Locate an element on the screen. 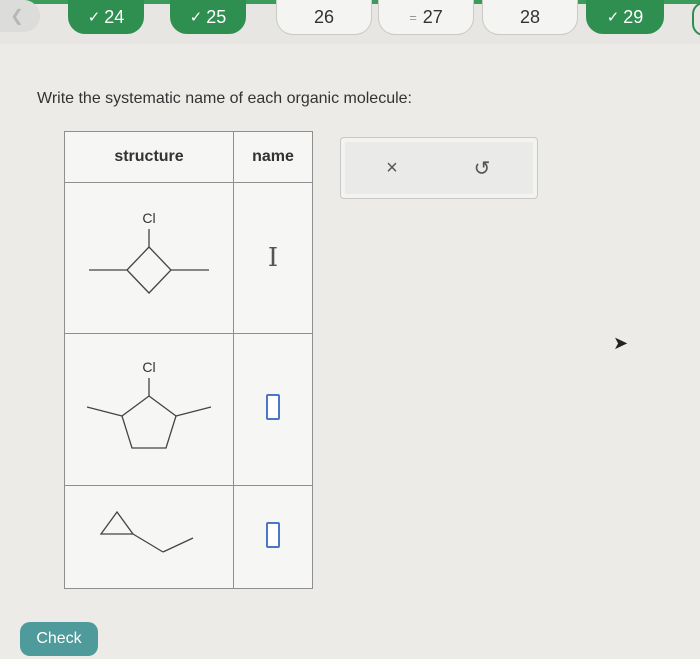 The height and width of the screenshot is (659, 700). table-row: Cl is located at coordinates (188, 409).